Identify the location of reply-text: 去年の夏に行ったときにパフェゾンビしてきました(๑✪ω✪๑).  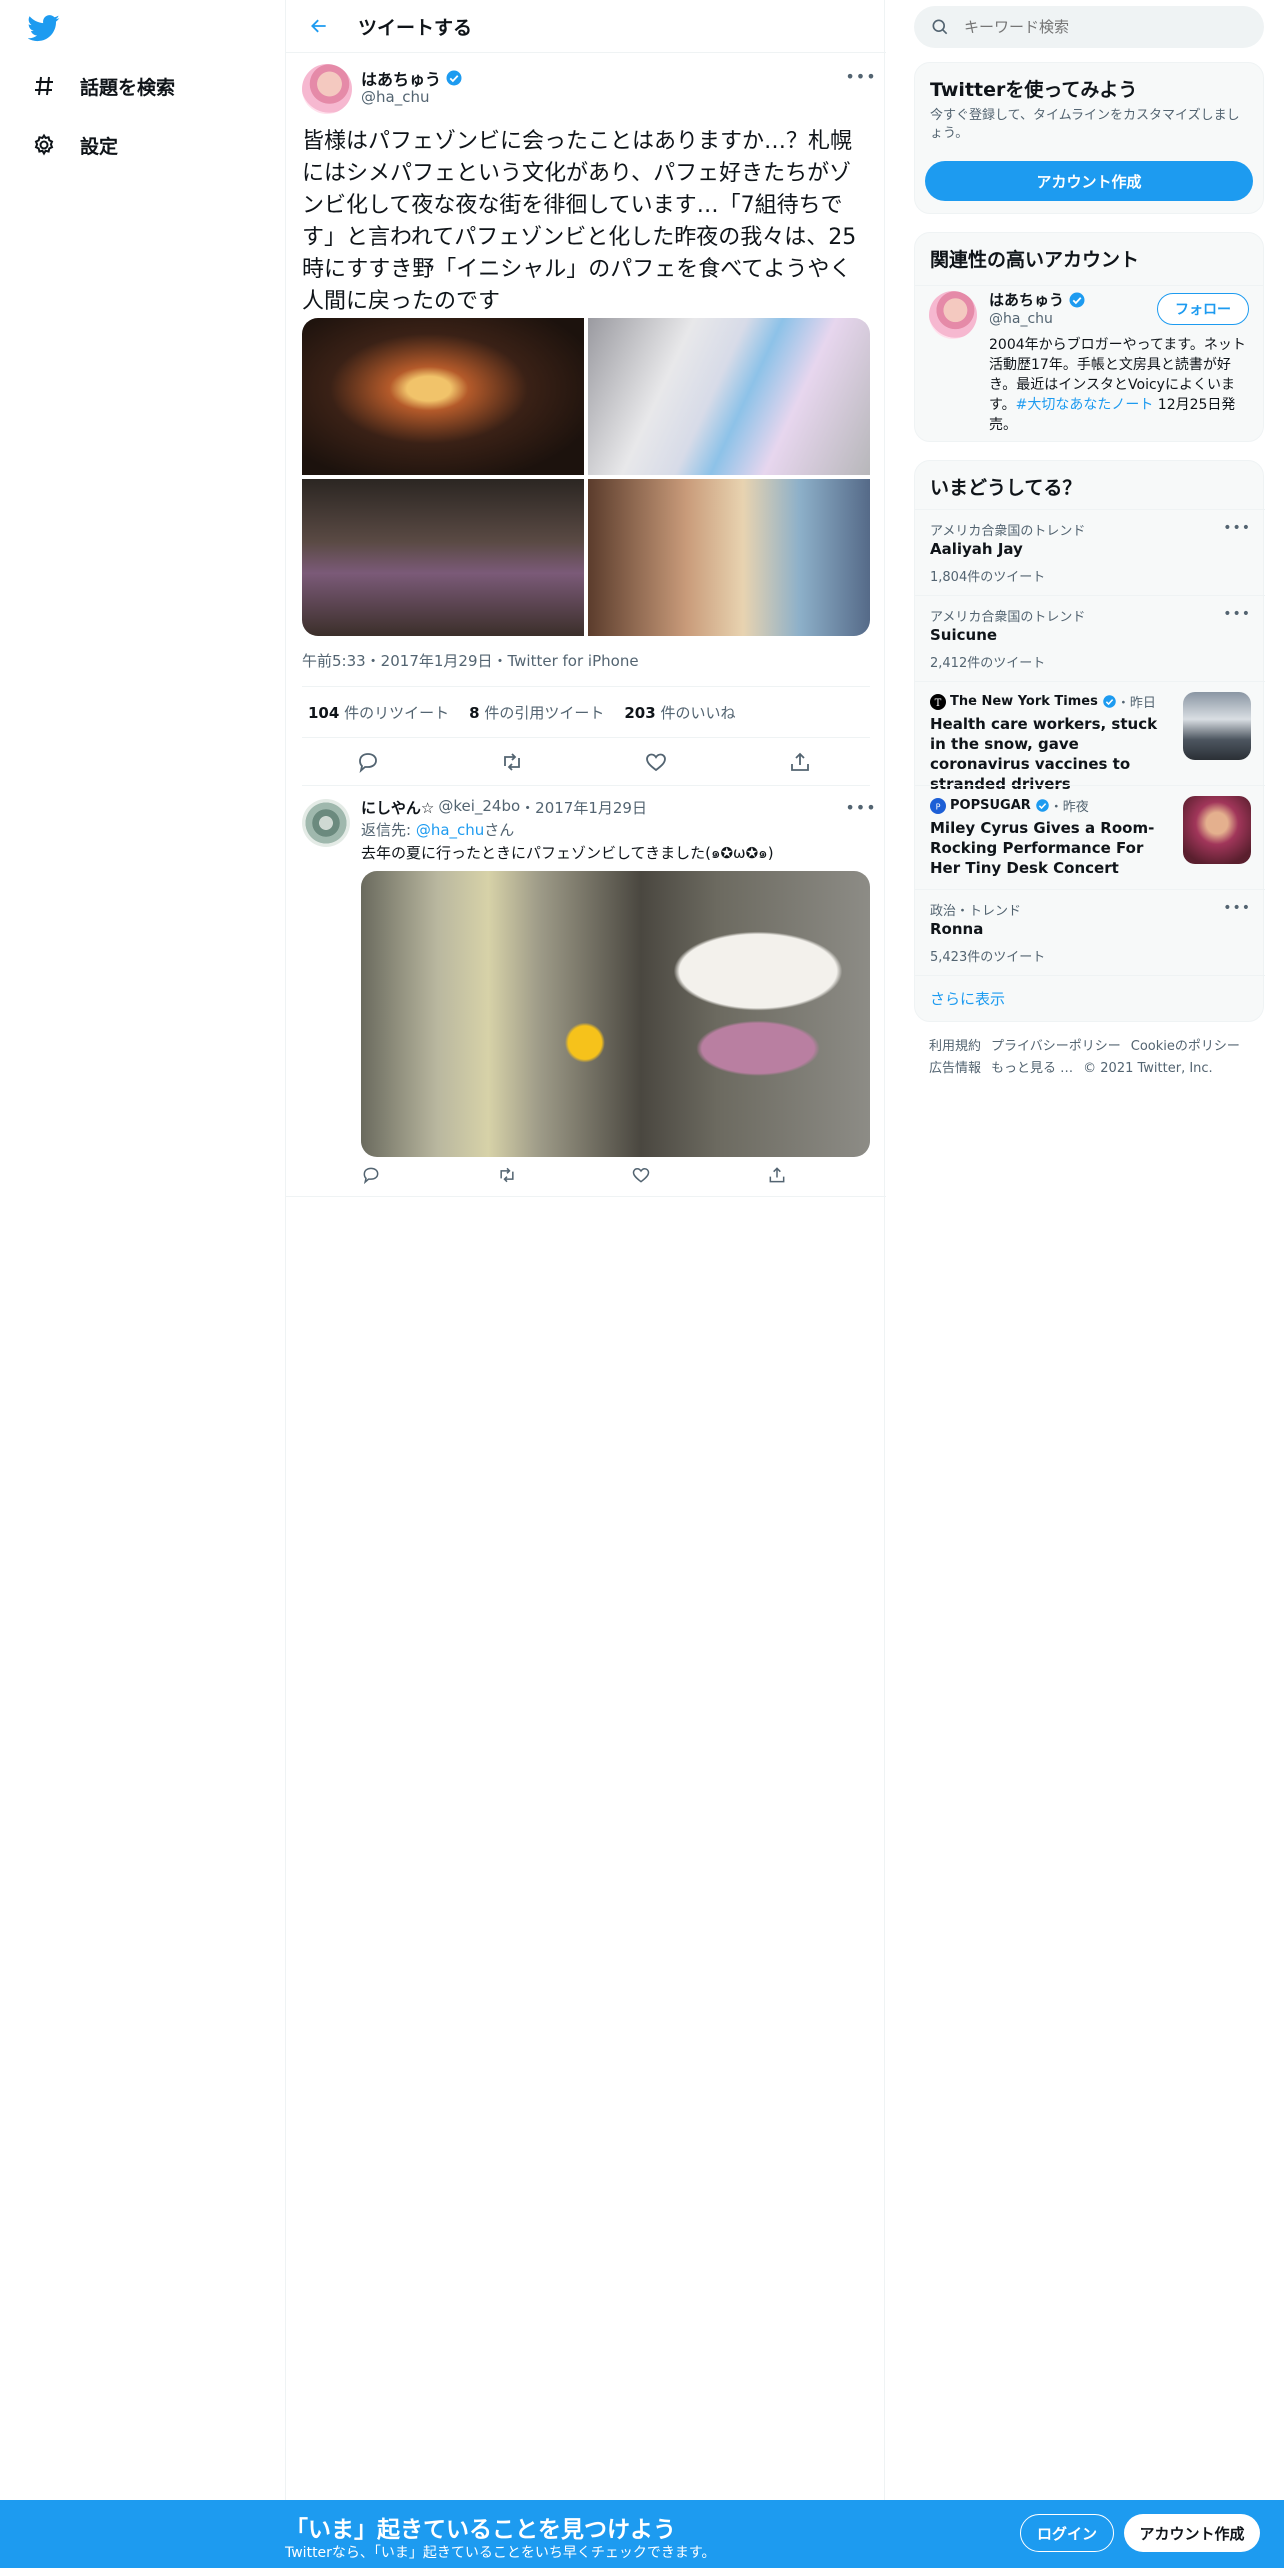
(567, 853).